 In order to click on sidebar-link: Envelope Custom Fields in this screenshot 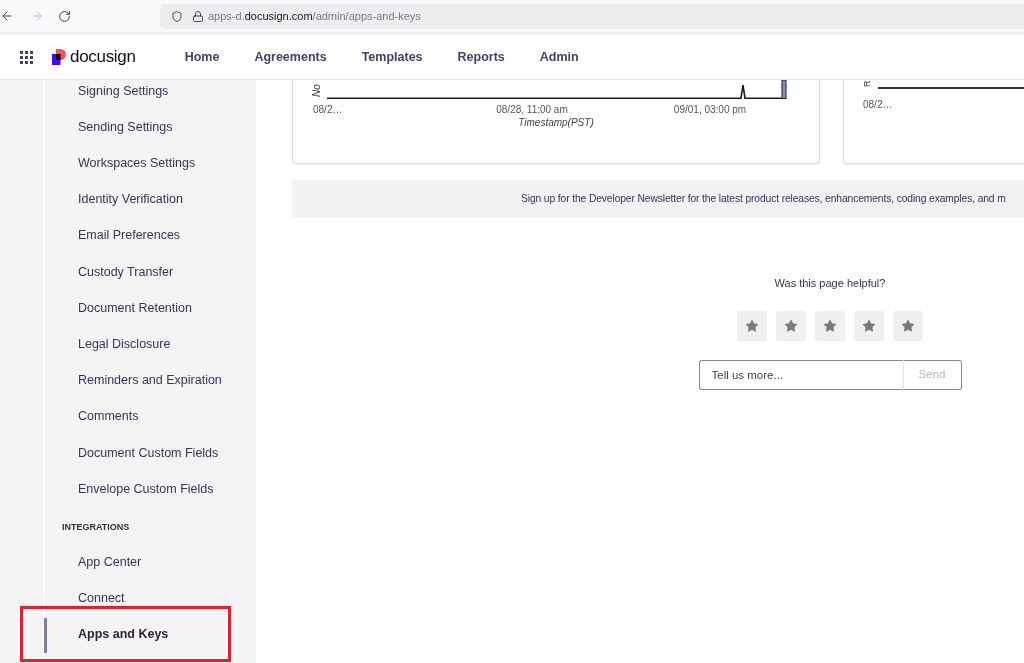, I will do `click(146, 489)`.